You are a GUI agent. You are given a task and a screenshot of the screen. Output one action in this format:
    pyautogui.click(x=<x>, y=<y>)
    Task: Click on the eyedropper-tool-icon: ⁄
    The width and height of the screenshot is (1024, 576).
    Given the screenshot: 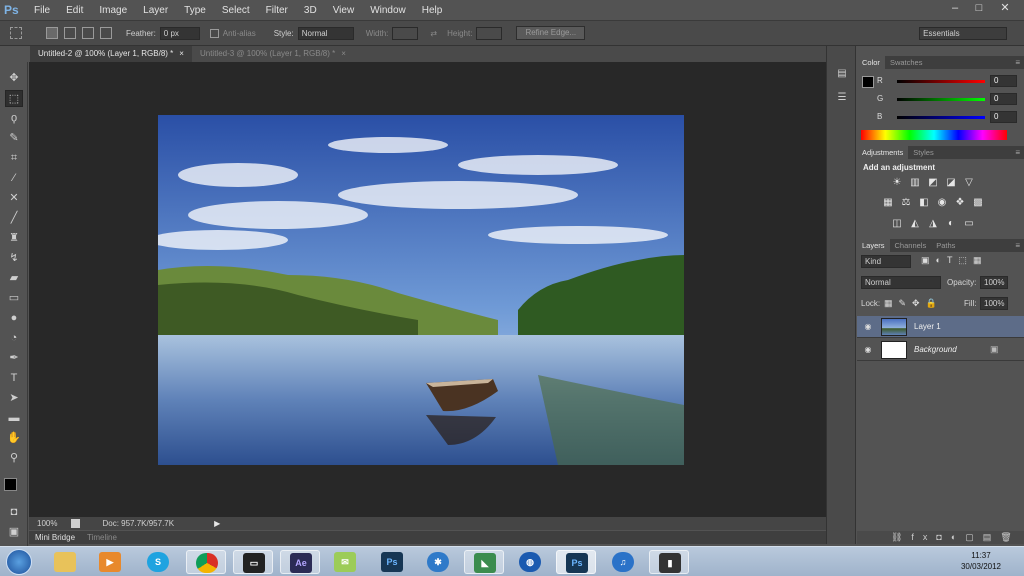 What is the action you would take?
    pyautogui.click(x=14, y=178)
    